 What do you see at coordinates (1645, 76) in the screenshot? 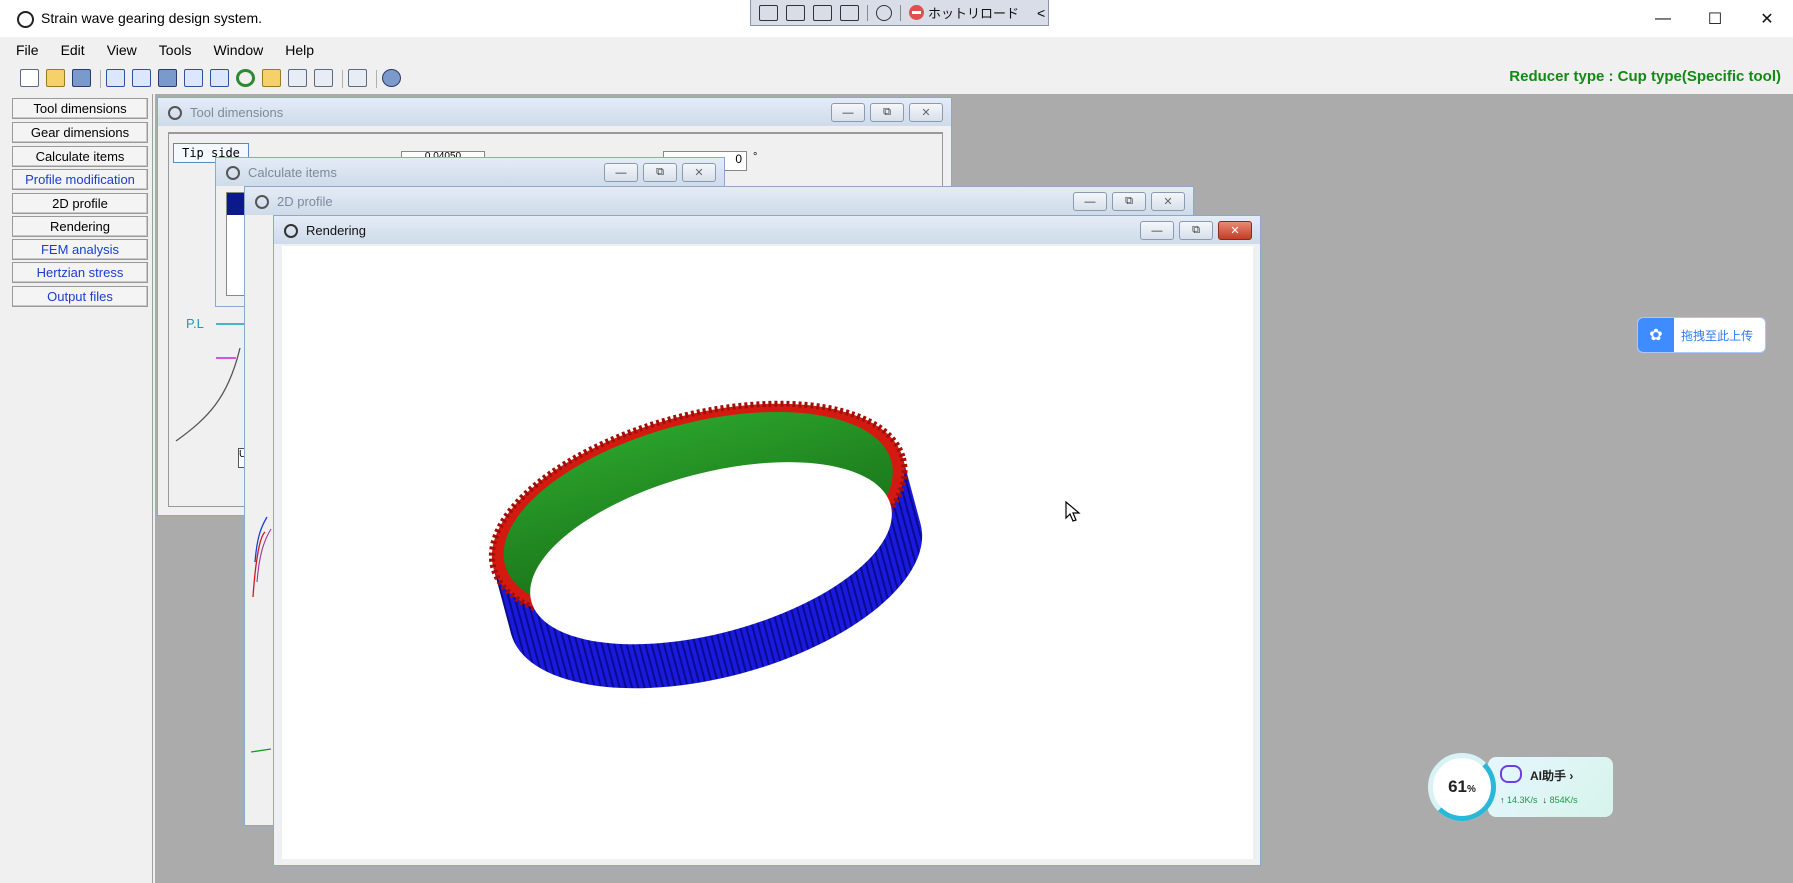
I see `reducer-type-label: Reducer type : Cup type(Specific tool)` at bounding box center [1645, 76].